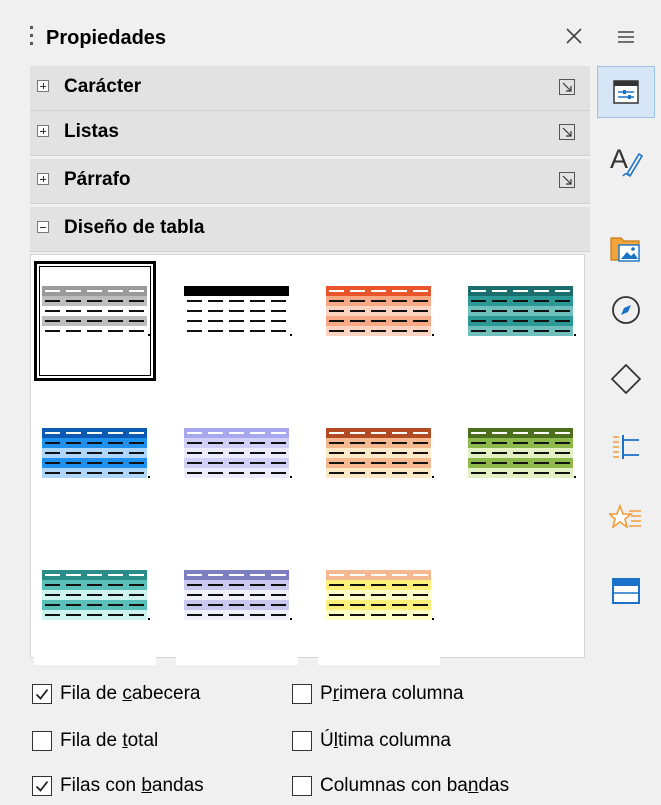 This screenshot has width=661, height=805. What do you see at coordinates (379, 321) in the screenshot?
I see `table-style-orange` at bounding box center [379, 321].